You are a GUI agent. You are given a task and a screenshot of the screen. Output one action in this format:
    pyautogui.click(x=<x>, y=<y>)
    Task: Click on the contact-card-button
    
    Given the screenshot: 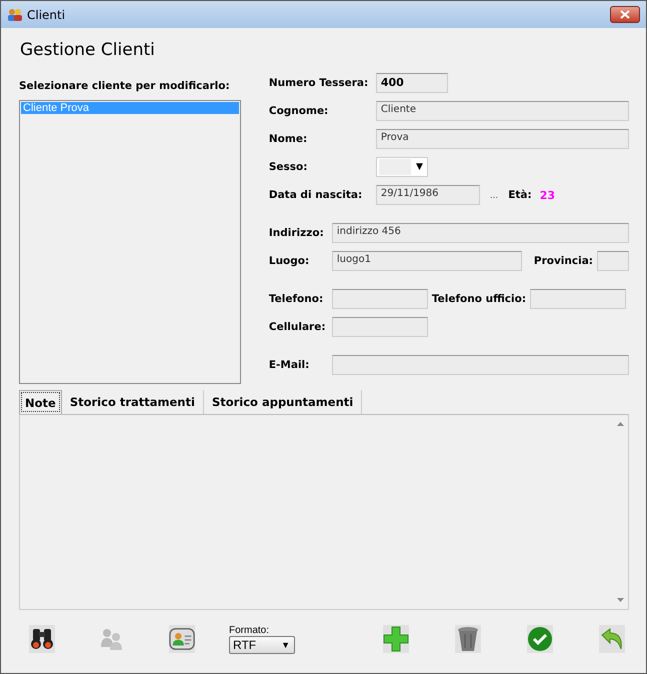 What is the action you would take?
    pyautogui.click(x=182, y=639)
    